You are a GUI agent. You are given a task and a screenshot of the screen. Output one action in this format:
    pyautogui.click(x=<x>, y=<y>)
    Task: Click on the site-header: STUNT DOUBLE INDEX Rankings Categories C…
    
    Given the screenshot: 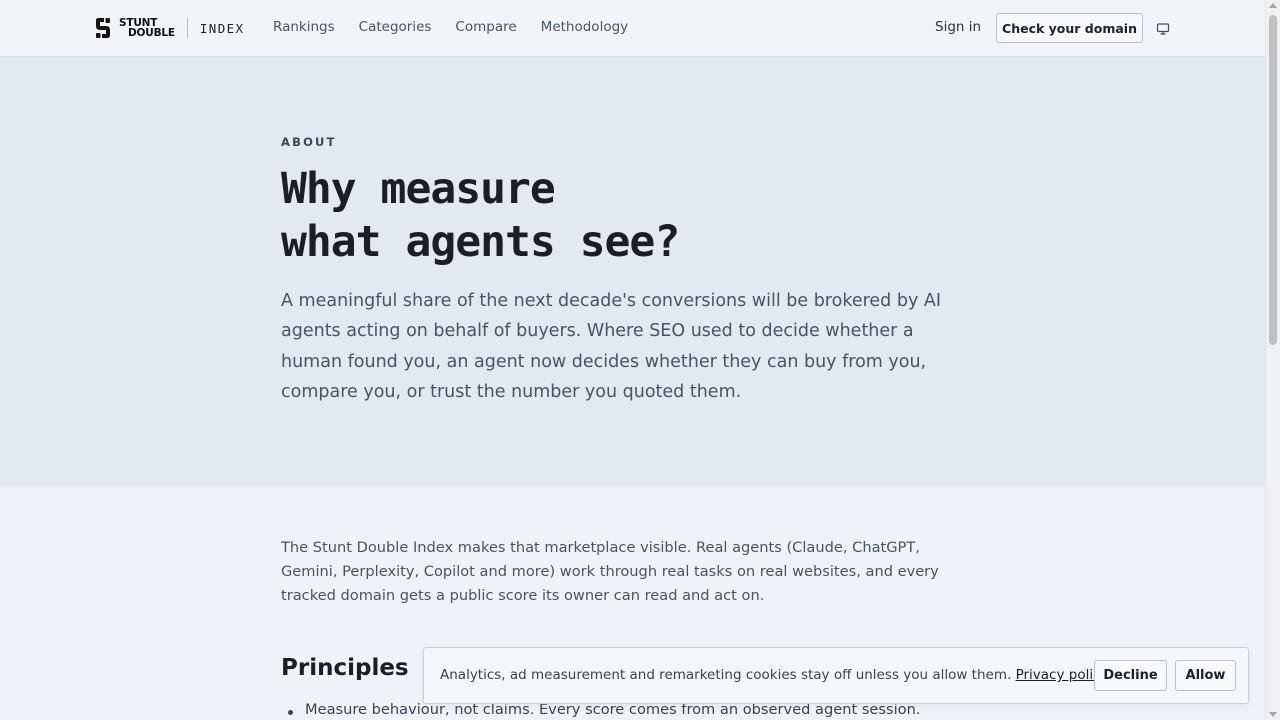 What is the action you would take?
    pyautogui.click(x=632, y=28)
    